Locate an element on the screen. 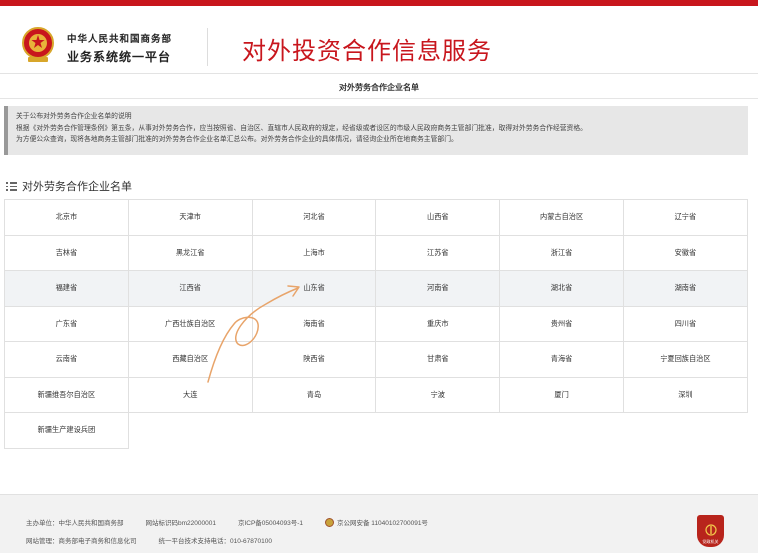 The image size is (758, 553). region-cell: 河北省 is located at coordinates (314, 217).